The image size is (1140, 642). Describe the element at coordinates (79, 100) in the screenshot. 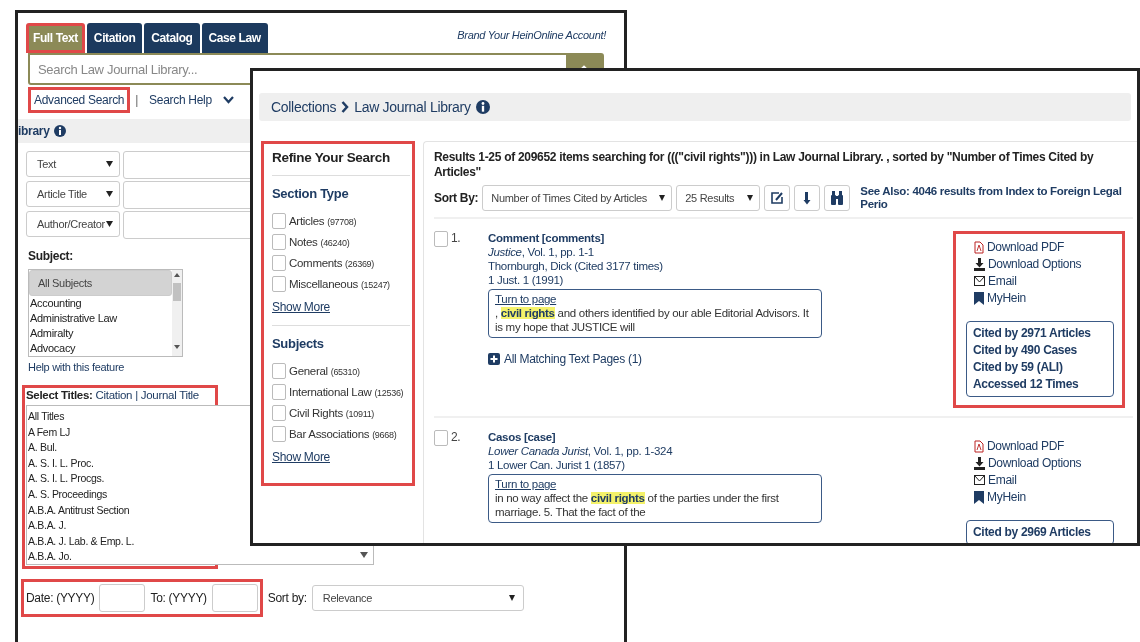

I see `search-link: Advanced Search` at that location.